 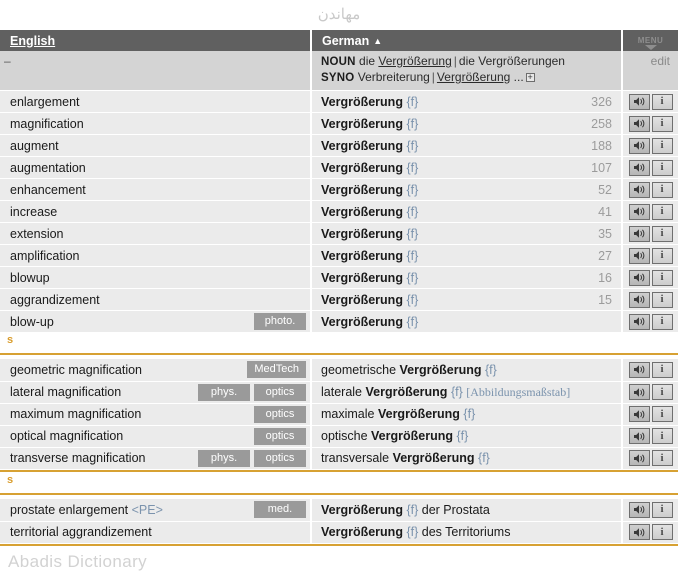 I want to click on english-term: augmentation, so click(x=48, y=168).